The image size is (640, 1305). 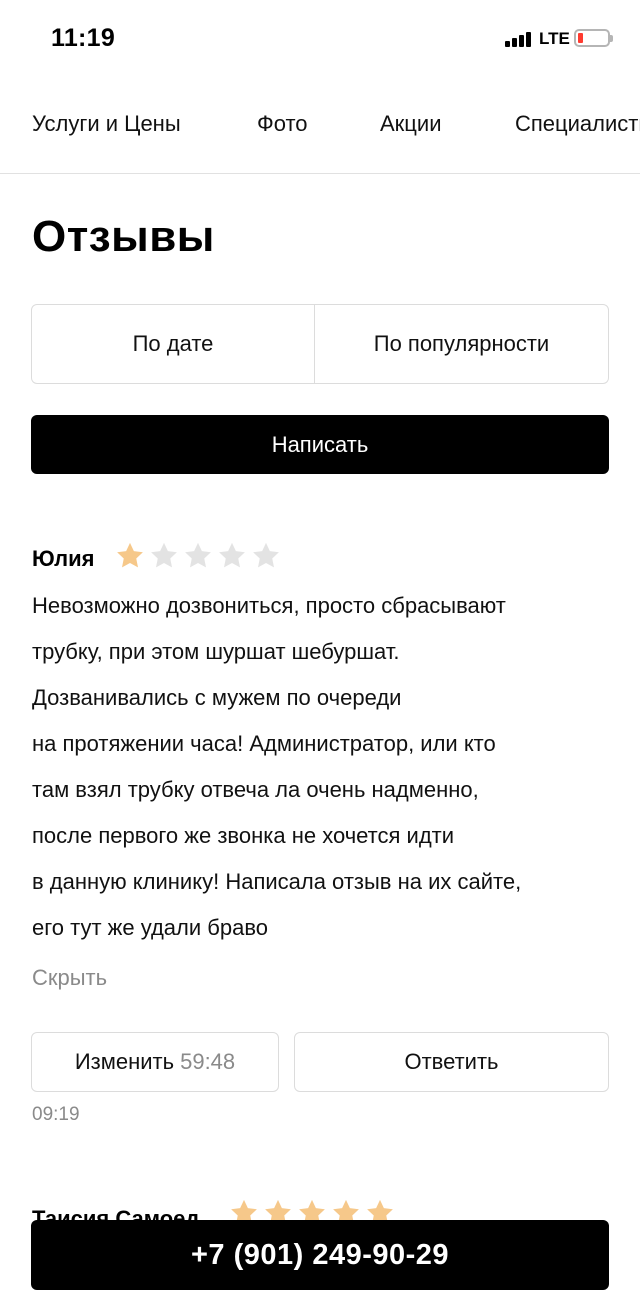 I want to click on call-phone-button: +7 (901) 249-90-29, so click(x=320, y=1255).